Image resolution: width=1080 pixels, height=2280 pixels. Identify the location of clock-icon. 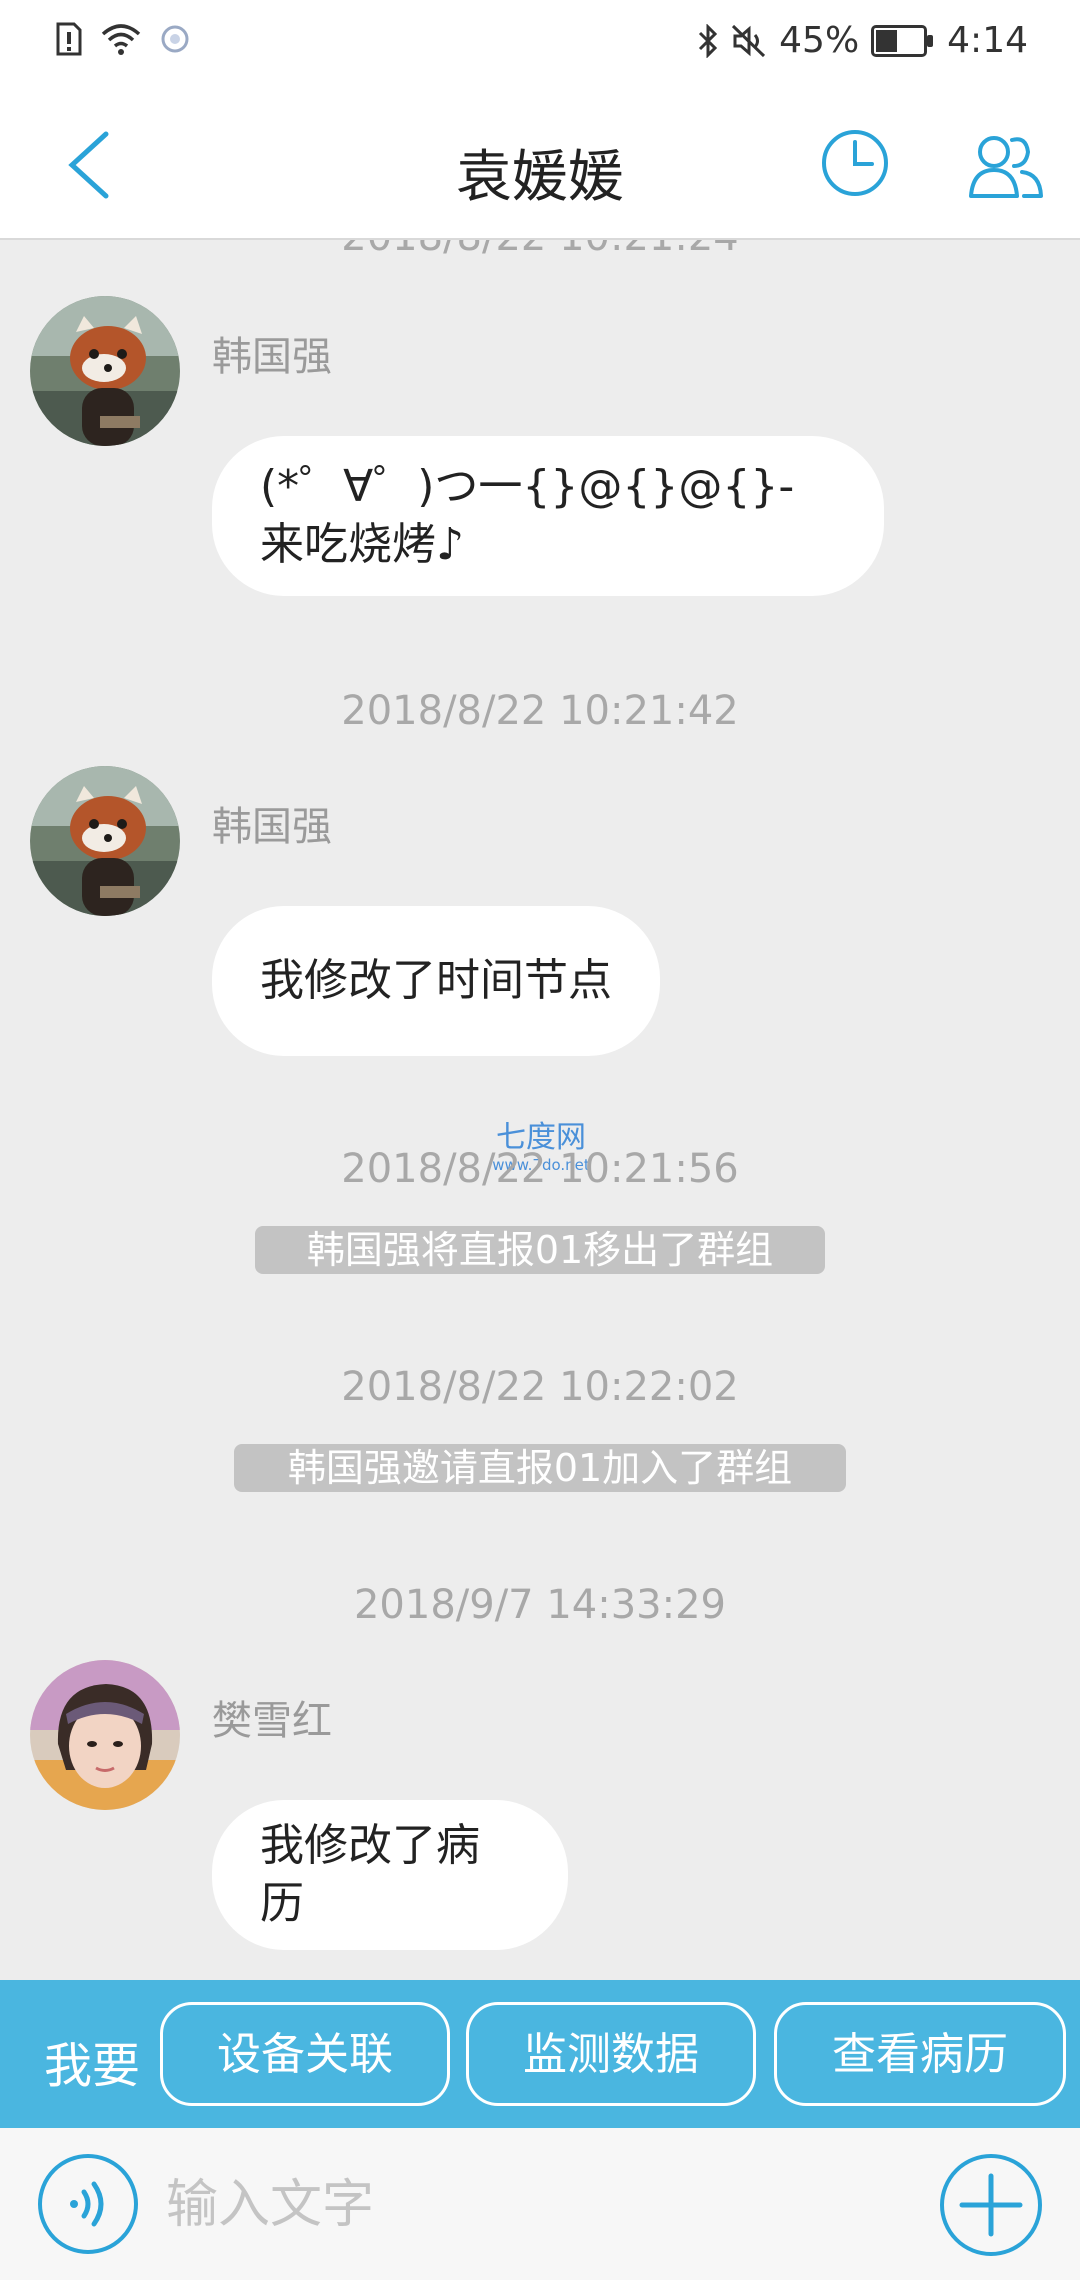
(855, 163).